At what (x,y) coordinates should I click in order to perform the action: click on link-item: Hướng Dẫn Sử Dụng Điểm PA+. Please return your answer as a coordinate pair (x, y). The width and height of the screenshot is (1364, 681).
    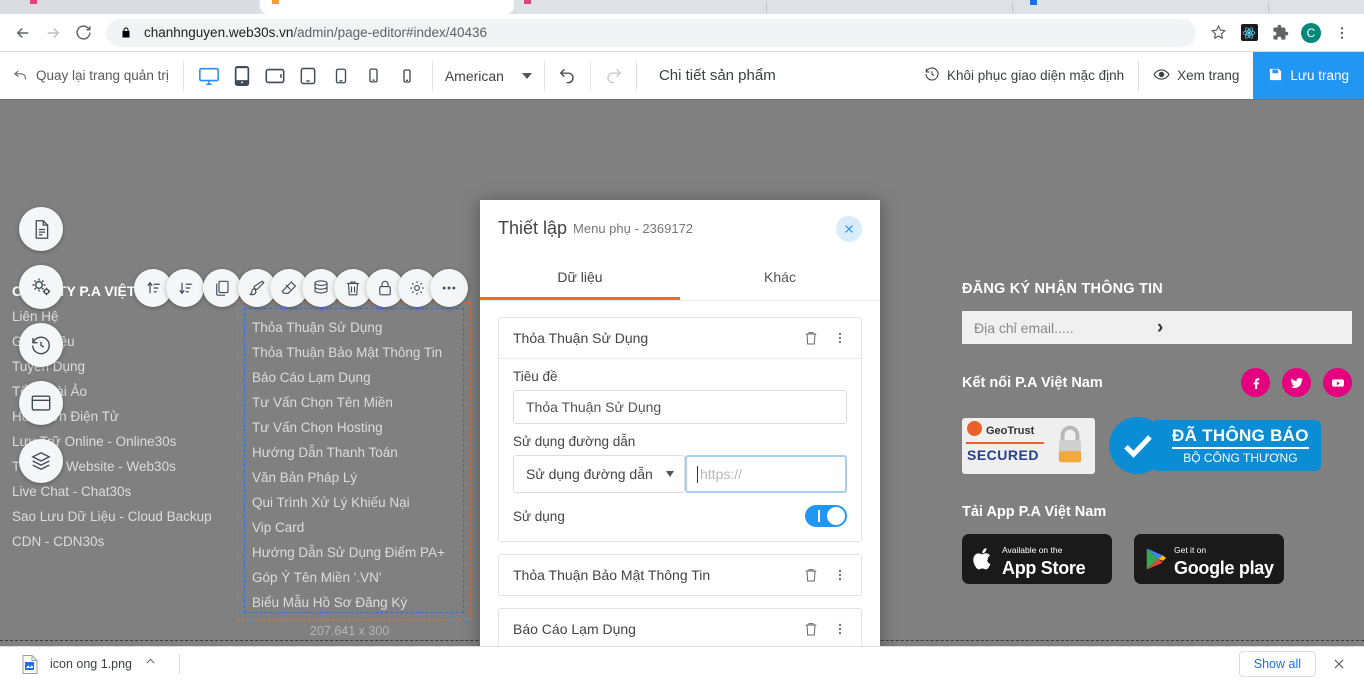
    Looking at the image, I should click on (348, 552).